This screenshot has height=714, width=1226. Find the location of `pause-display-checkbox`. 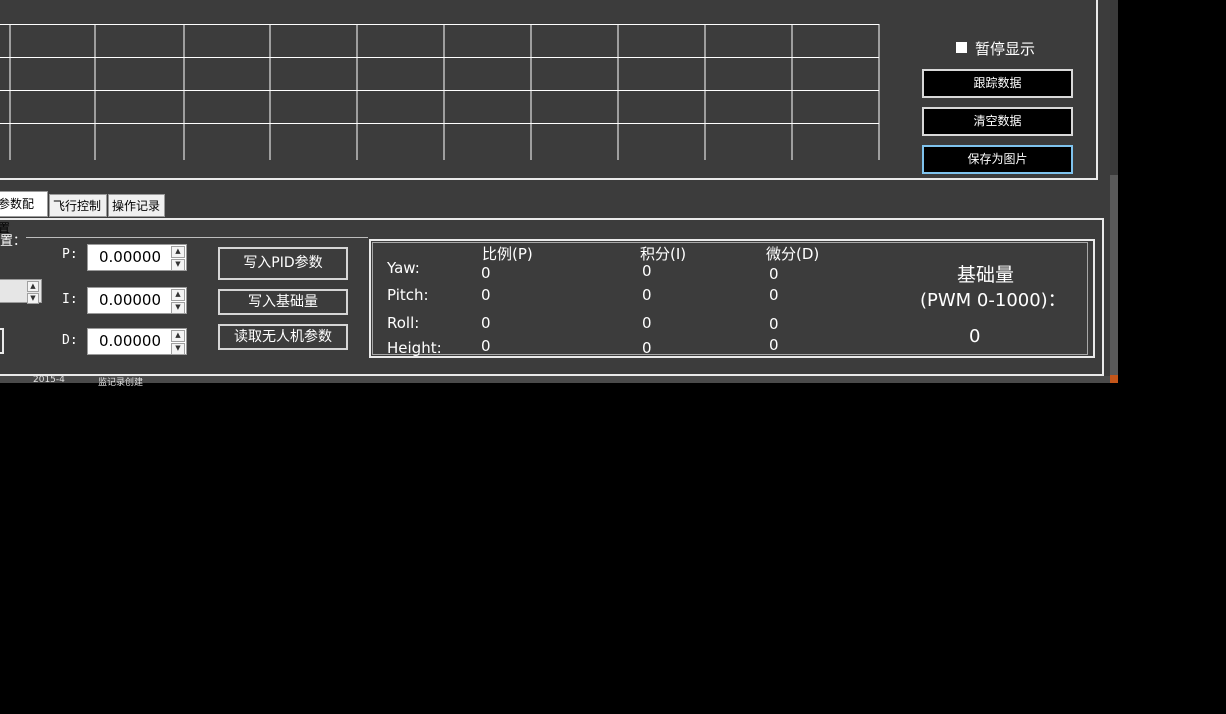

pause-display-checkbox is located at coordinates (961, 47).